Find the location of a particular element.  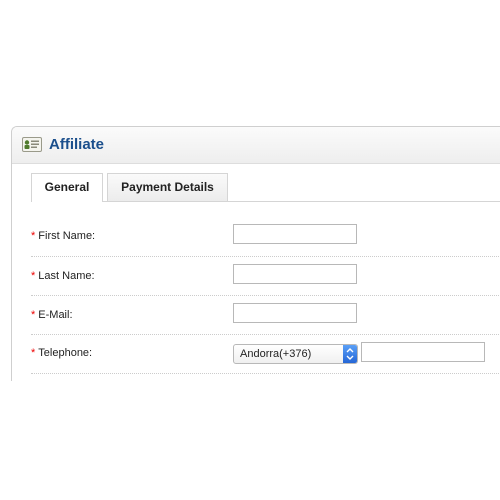

panel-header: Affiliate is located at coordinates (256, 145).